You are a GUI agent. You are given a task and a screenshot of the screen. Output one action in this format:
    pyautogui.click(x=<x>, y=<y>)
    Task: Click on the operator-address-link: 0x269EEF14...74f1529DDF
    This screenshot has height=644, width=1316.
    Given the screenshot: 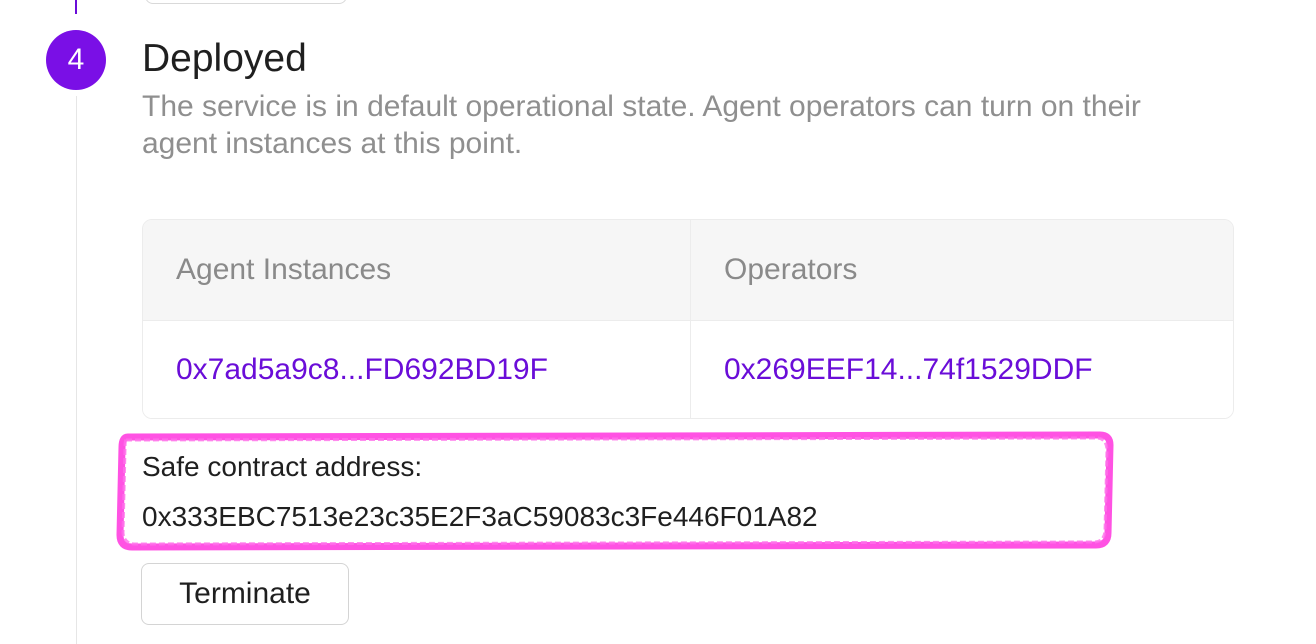 What is the action you would take?
    pyautogui.click(x=961, y=369)
    